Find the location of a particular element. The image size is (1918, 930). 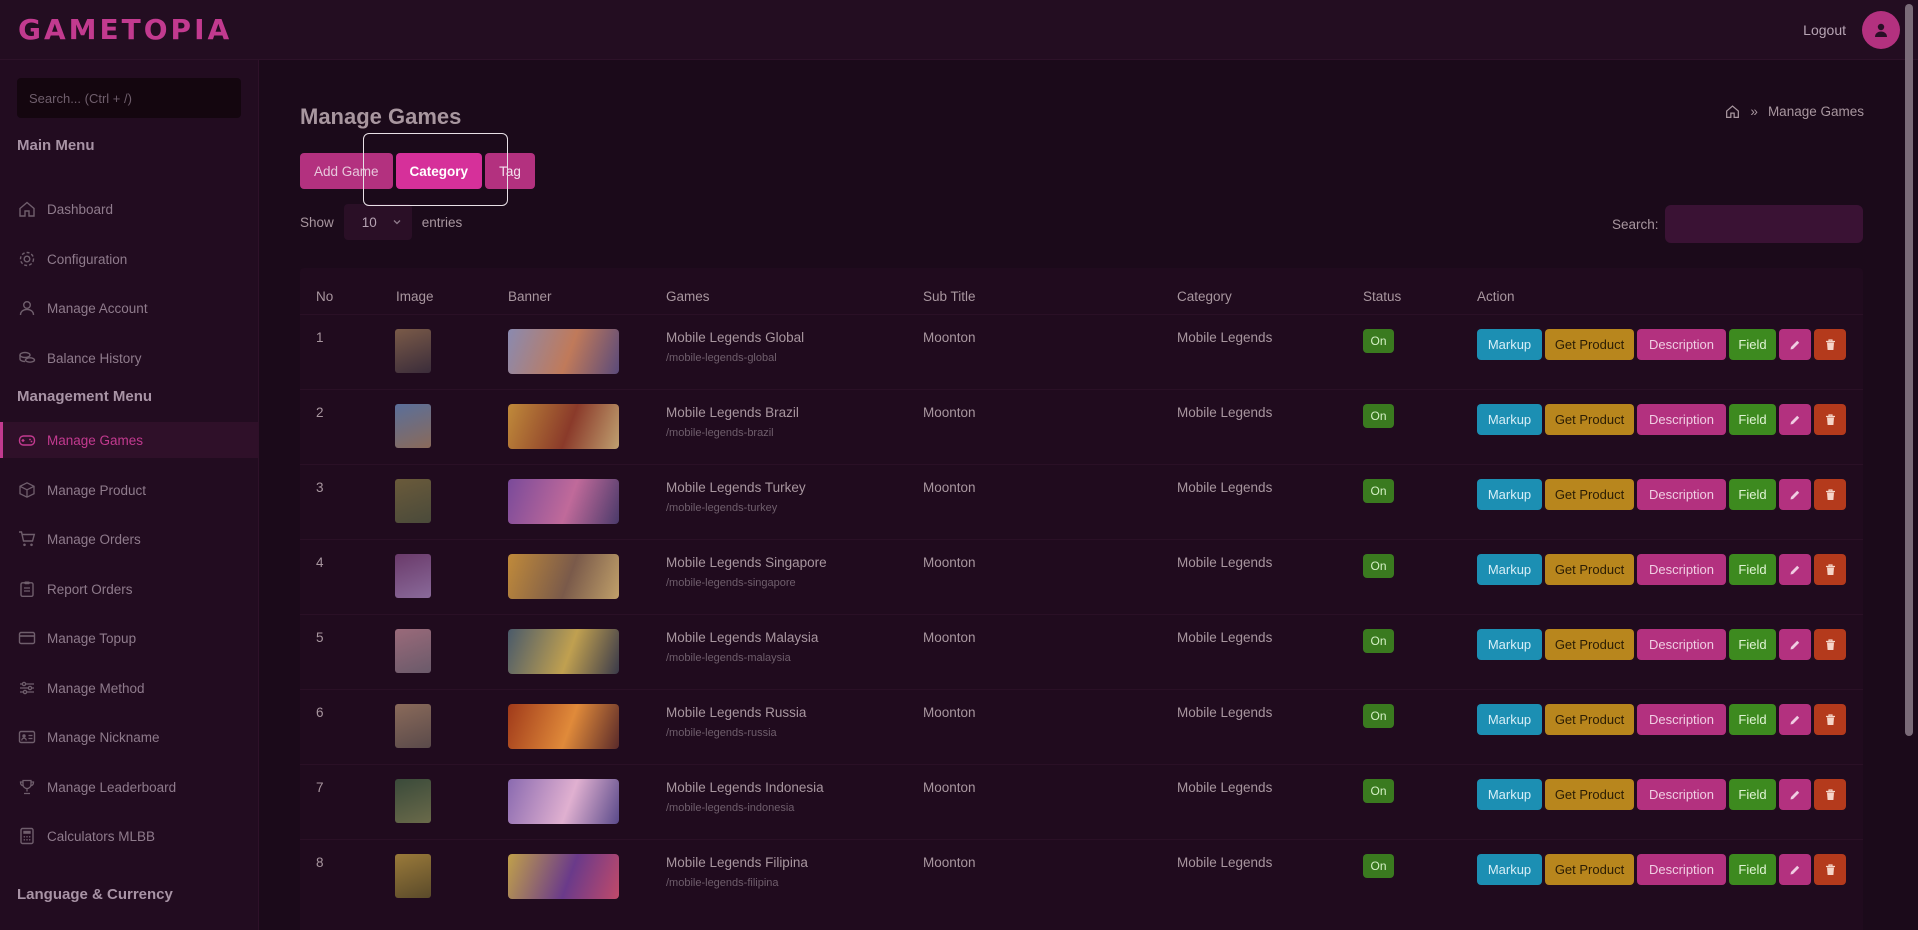

sidebar-item-label: Manage Nickname is located at coordinates (103, 737).